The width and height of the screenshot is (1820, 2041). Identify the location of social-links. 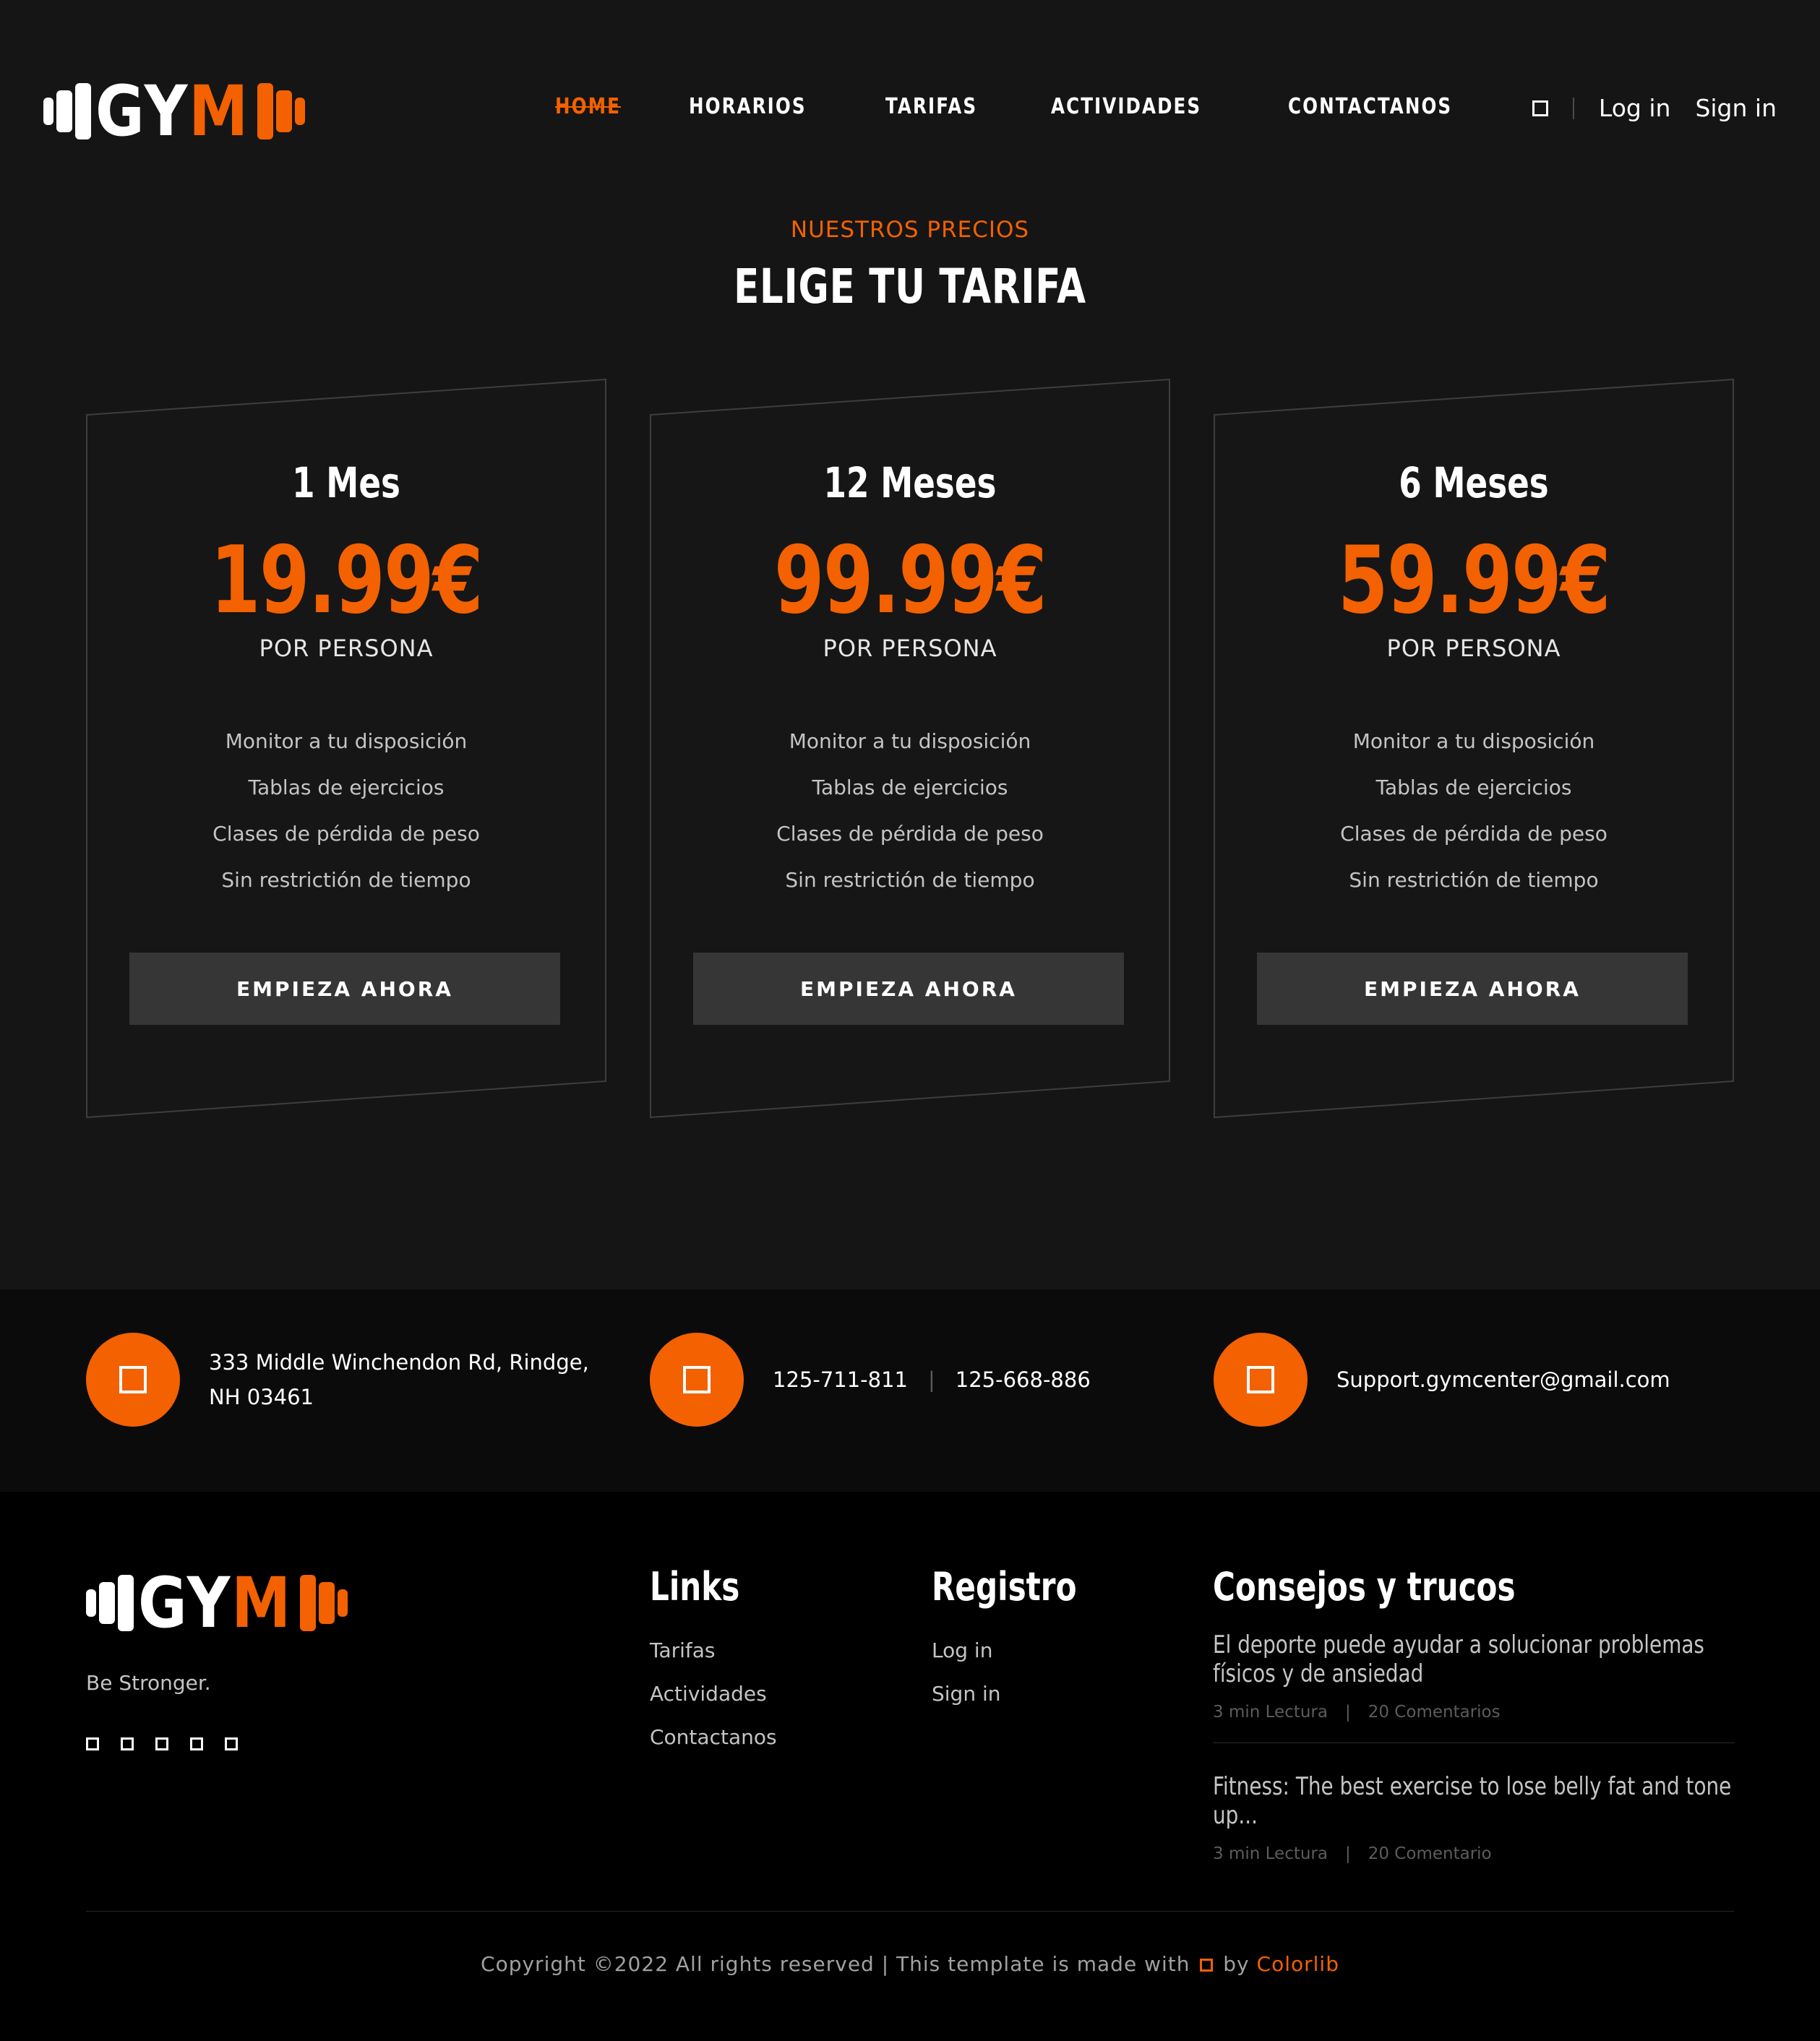
(162, 1744).